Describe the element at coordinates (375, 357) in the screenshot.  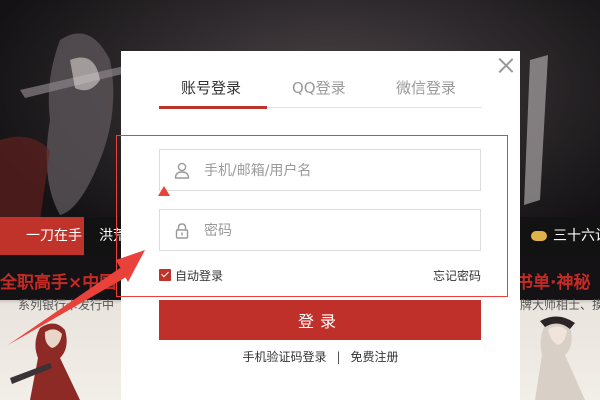
I see `register-link: 免费注册` at that location.